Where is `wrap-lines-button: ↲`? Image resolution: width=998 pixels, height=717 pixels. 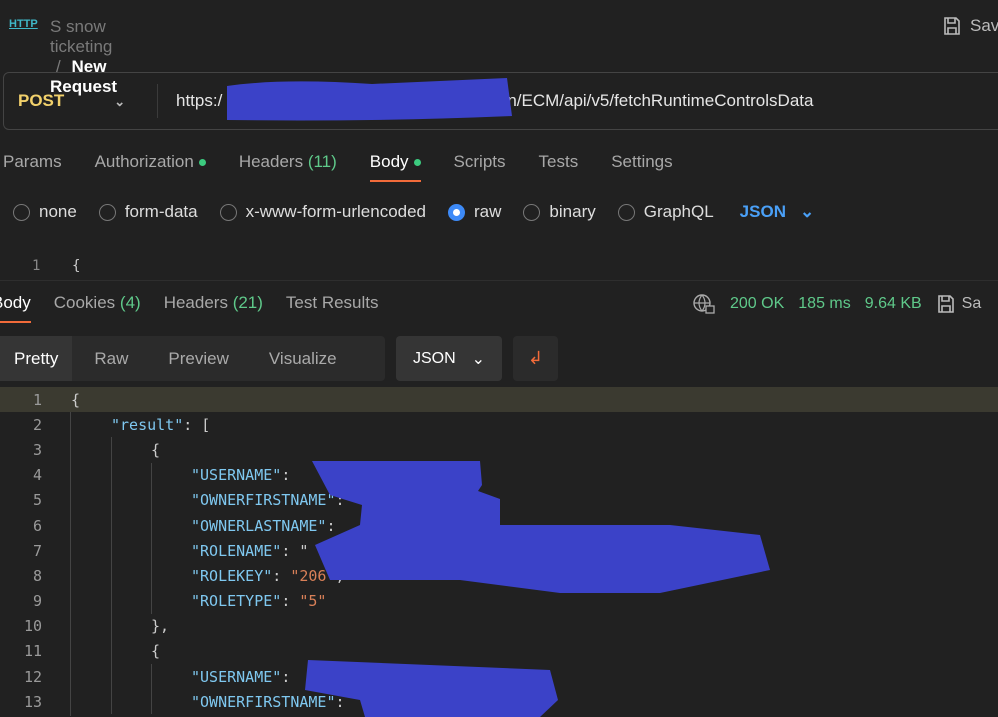
wrap-lines-button: ↲ is located at coordinates (535, 358).